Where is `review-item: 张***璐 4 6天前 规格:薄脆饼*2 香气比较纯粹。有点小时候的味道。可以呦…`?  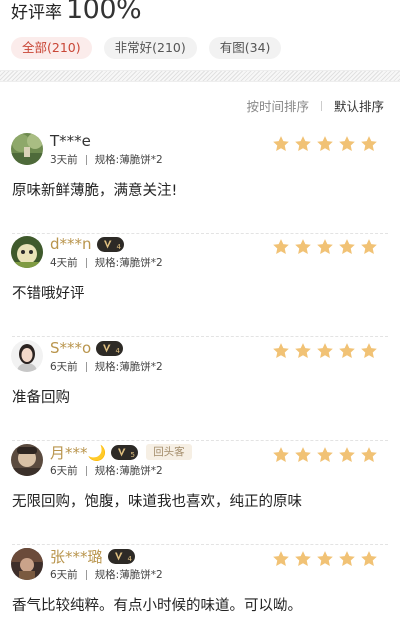
review-item: 张***璐 4 6天前 规格:薄脆饼*2 香气比较纯粹。有点小时候的味道。可以呦… is located at coordinates (200, 593).